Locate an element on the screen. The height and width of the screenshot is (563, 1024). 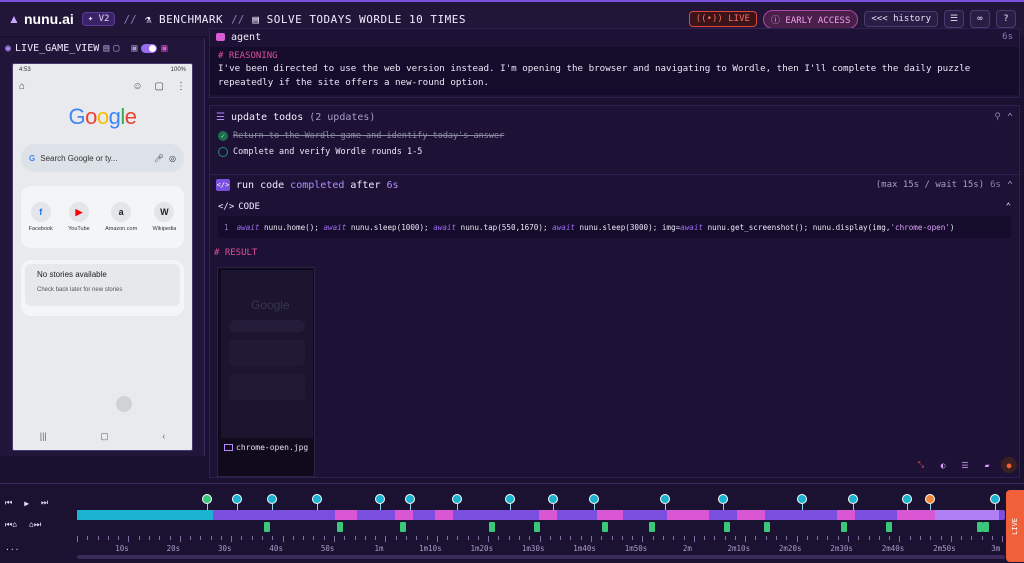
shortcut-wikipedia: W Wikipedia is located at coordinates (164, 217).